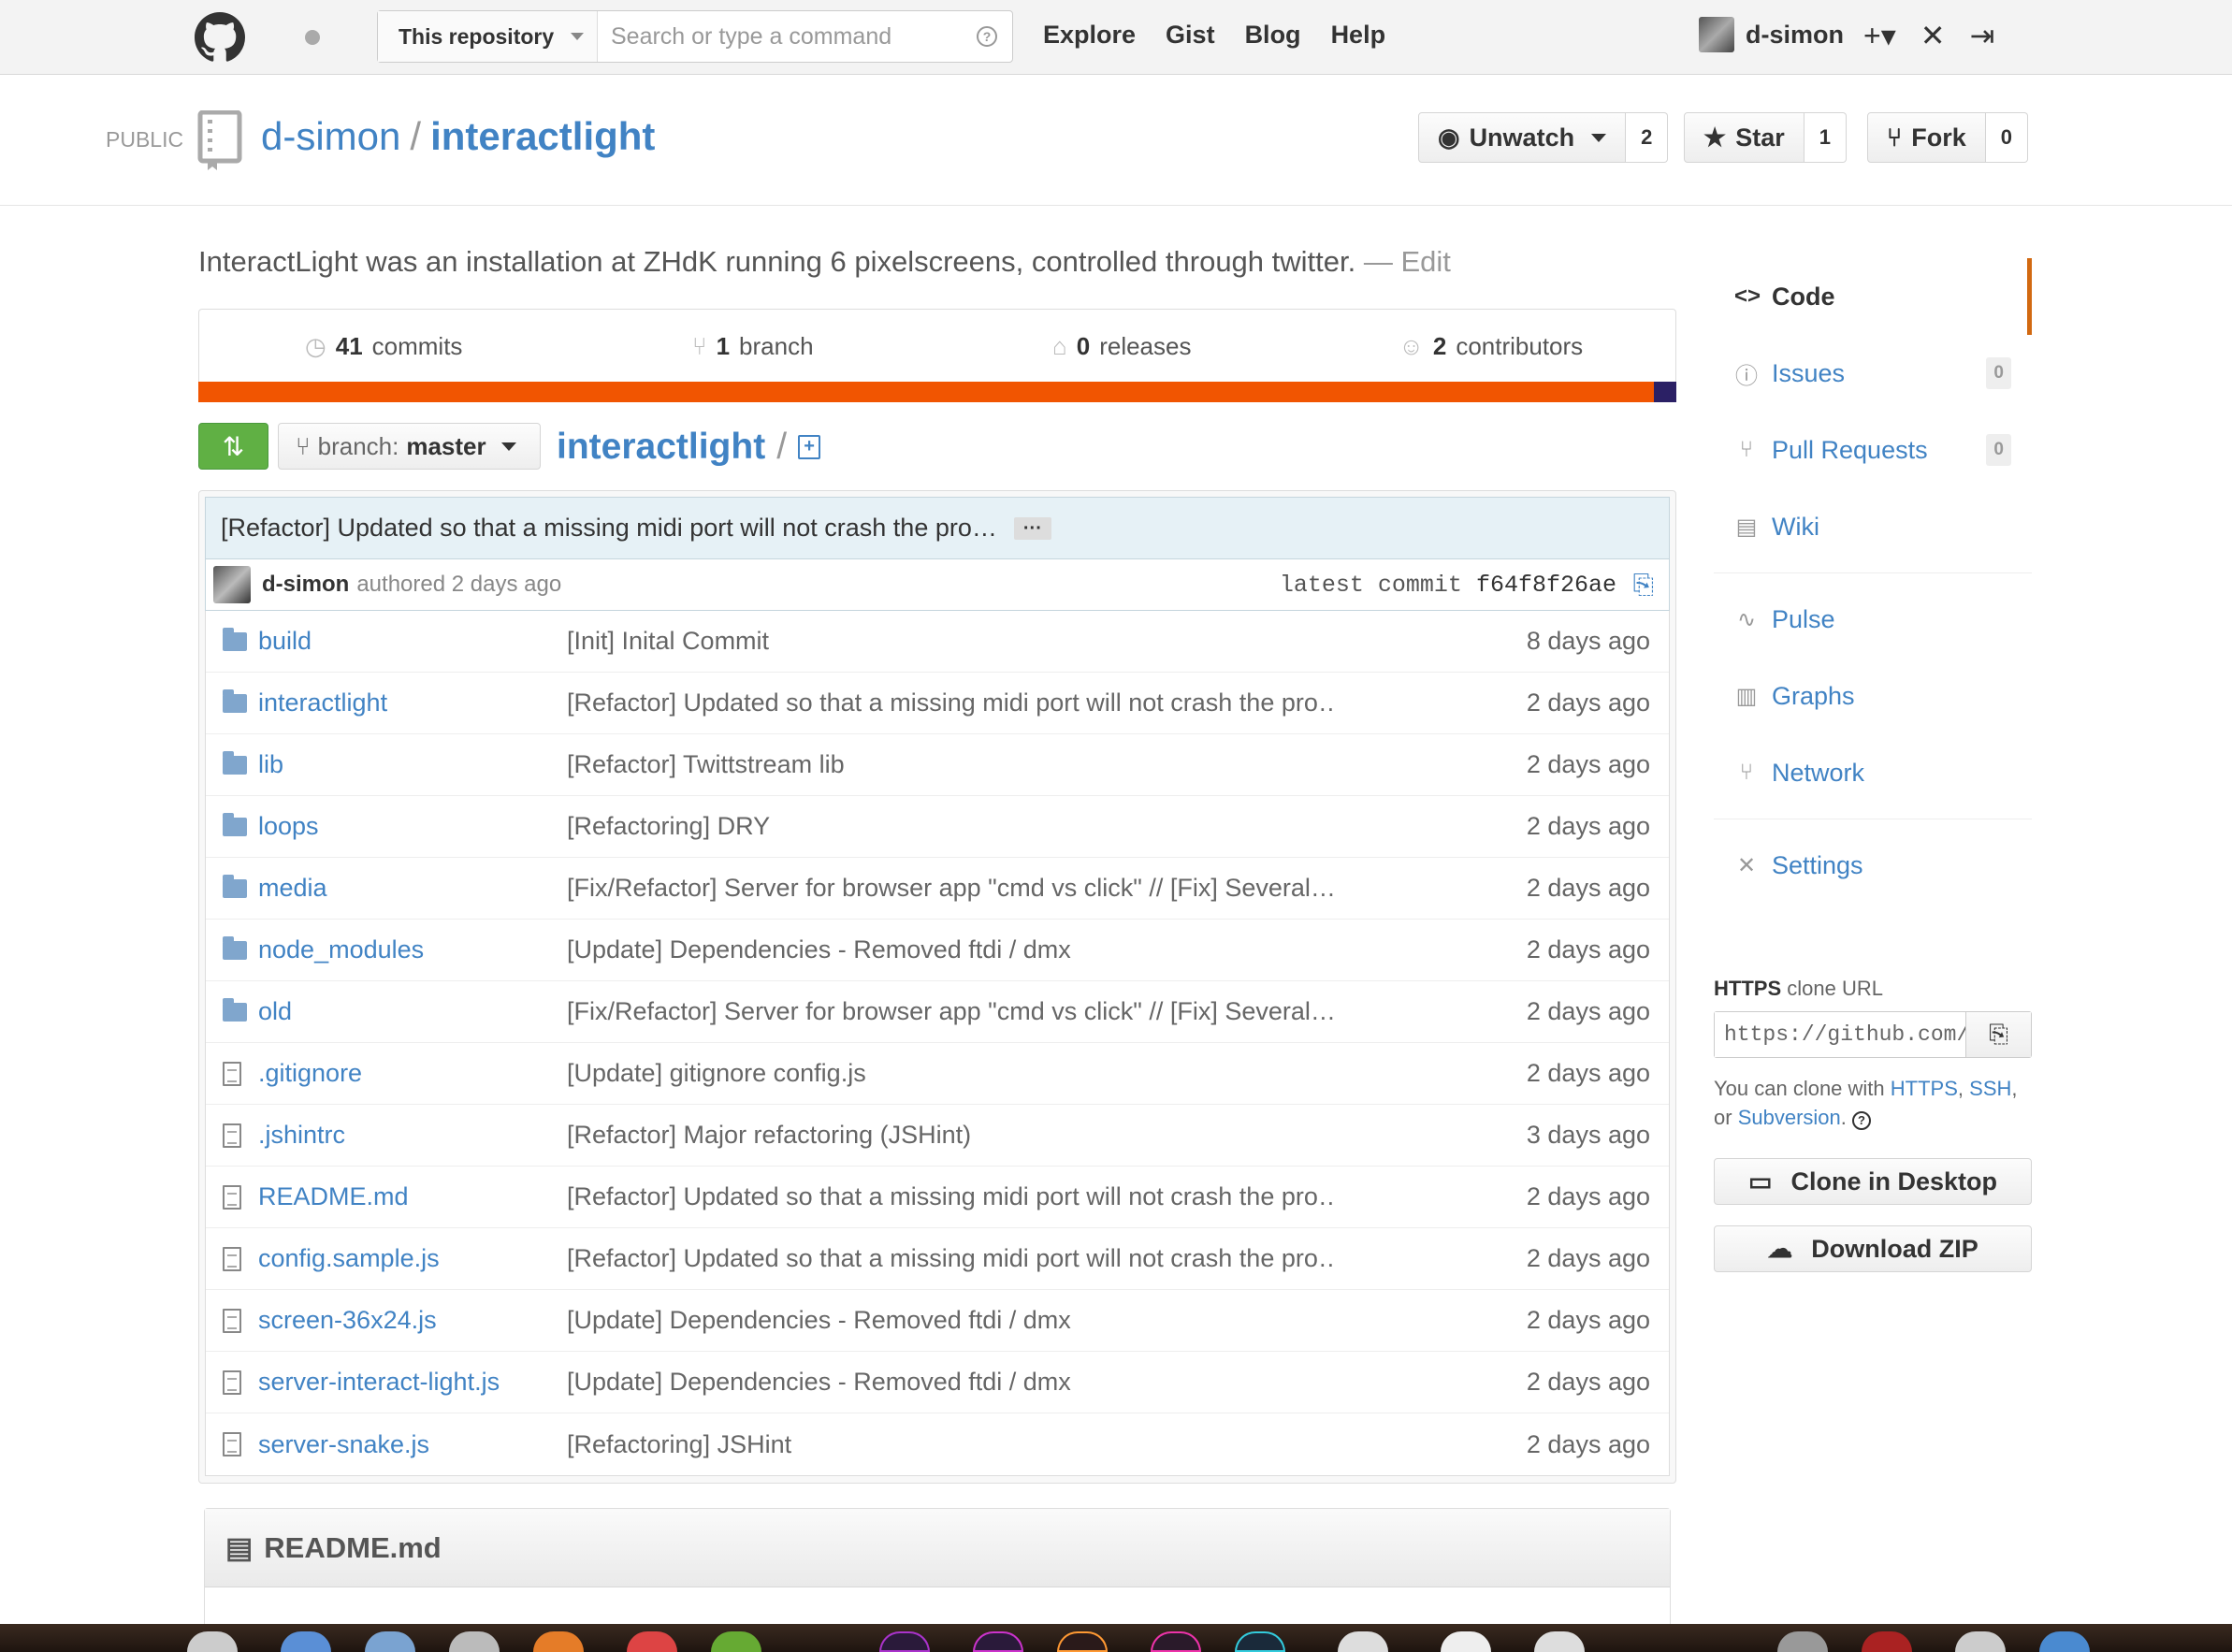 This screenshot has width=2232, height=1652. What do you see at coordinates (1546, 585) in the screenshot?
I see `commit-sha-link: f64f8f26ae` at bounding box center [1546, 585].